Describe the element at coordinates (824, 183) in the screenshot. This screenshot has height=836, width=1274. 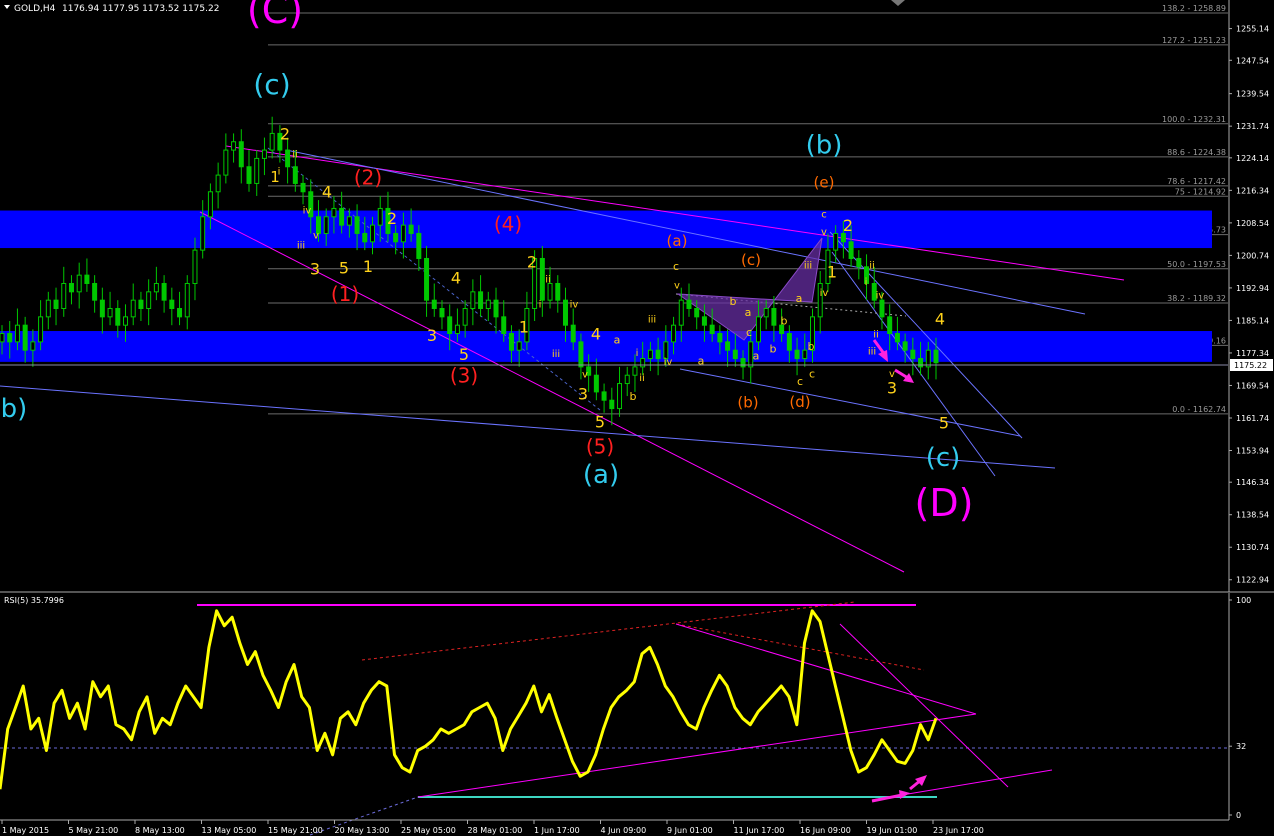
I see `wave-label: (e)` at that location.